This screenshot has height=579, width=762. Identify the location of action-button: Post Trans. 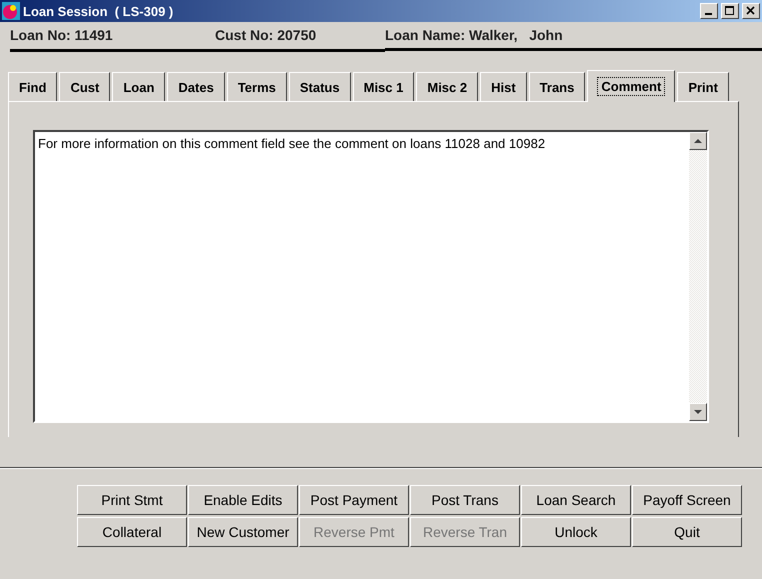
(465, 500).